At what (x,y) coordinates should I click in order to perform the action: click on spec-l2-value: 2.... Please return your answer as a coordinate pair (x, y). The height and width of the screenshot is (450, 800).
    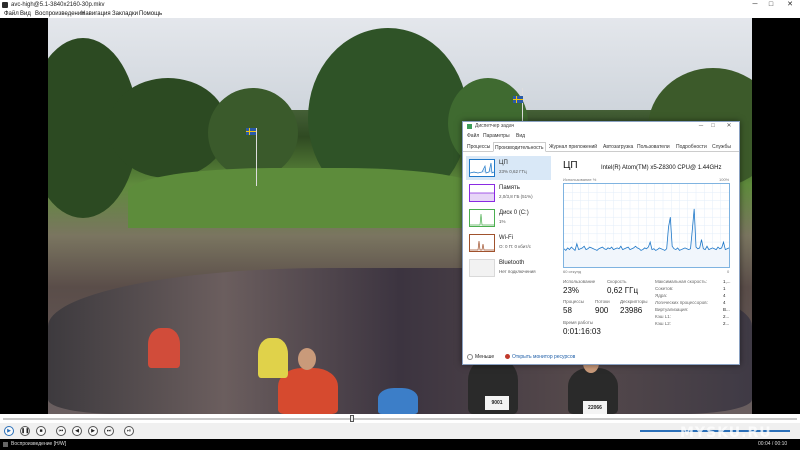
    Looking at the image, I should click on (726, 323).